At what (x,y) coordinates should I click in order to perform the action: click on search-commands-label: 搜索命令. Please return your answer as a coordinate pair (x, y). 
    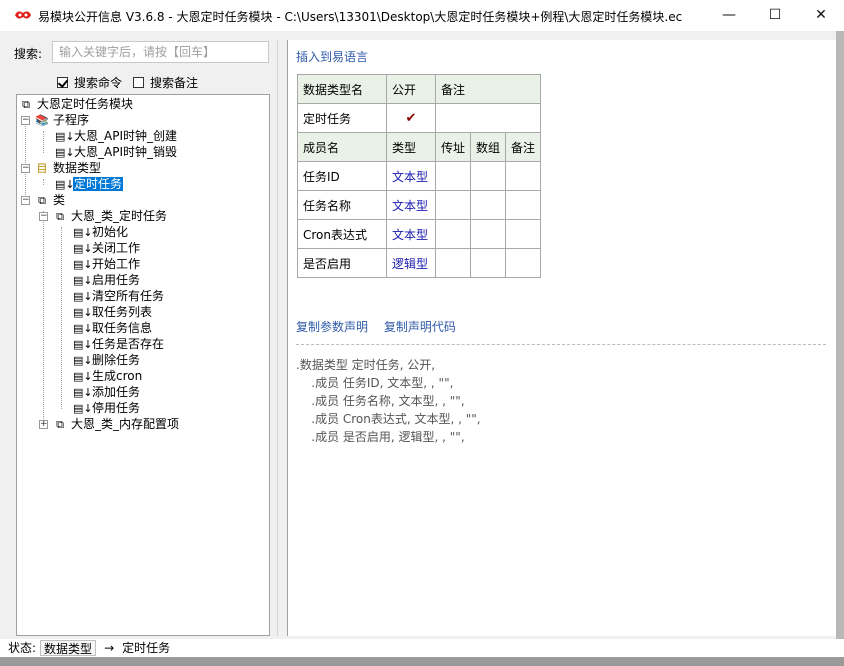
    Looking at the image, I should click on (98, 83).